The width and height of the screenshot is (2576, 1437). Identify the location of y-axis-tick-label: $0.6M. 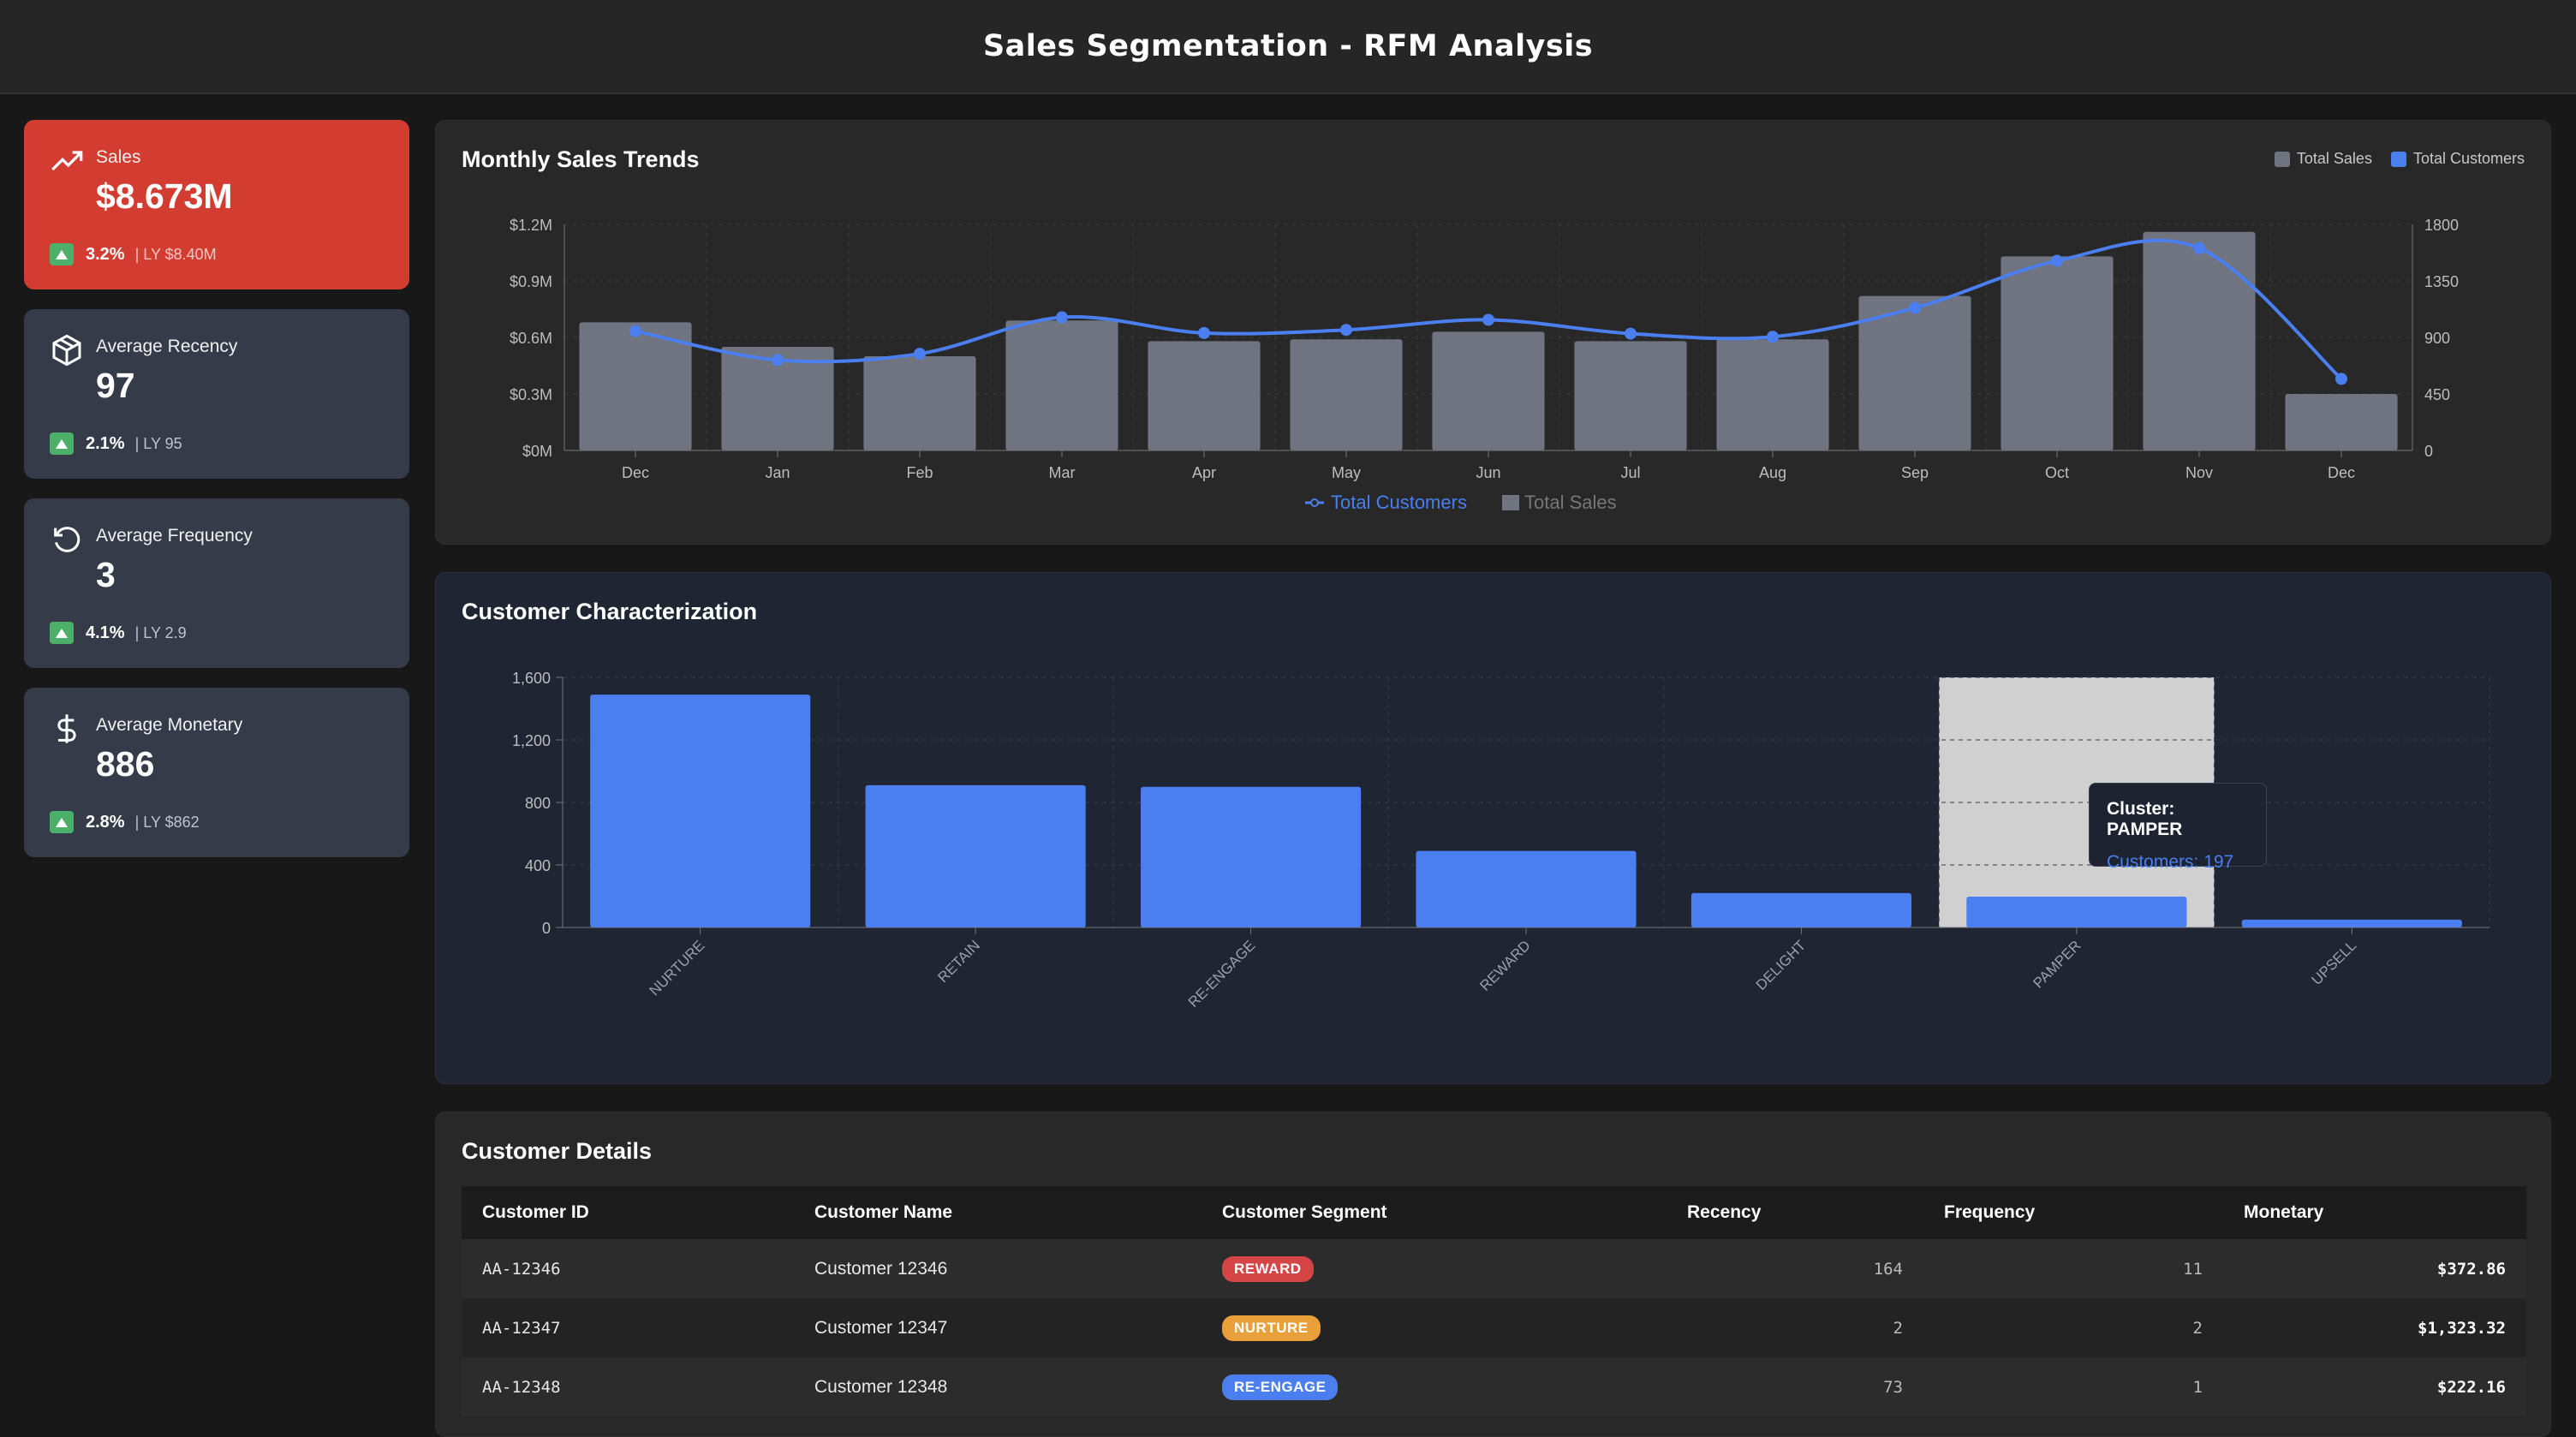
(531, 338).